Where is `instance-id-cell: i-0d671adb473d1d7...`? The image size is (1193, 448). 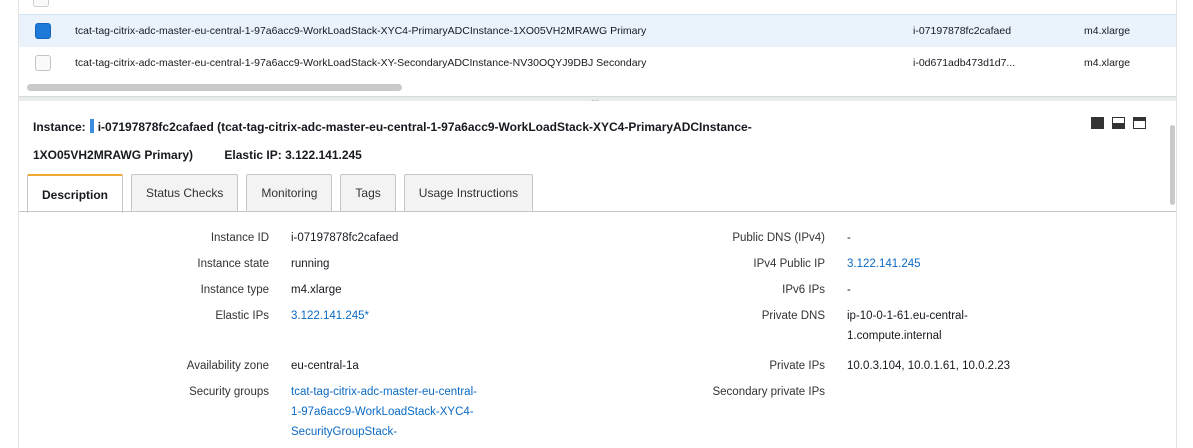
instance-id-cell: i-0d671adb473d1d7... is located at coordinates (964, 63).